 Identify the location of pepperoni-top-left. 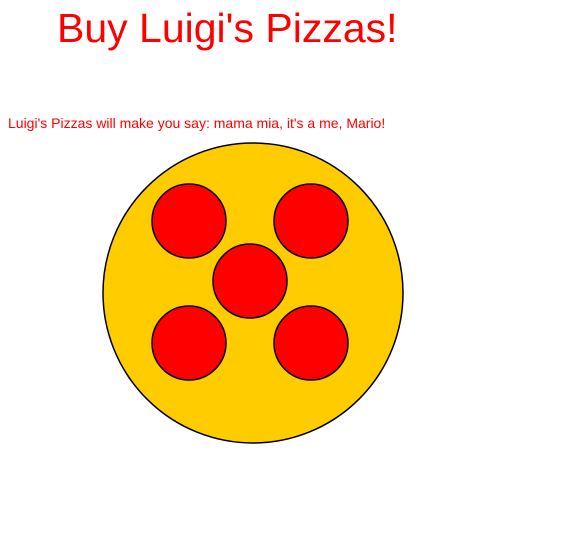
(189, 221).